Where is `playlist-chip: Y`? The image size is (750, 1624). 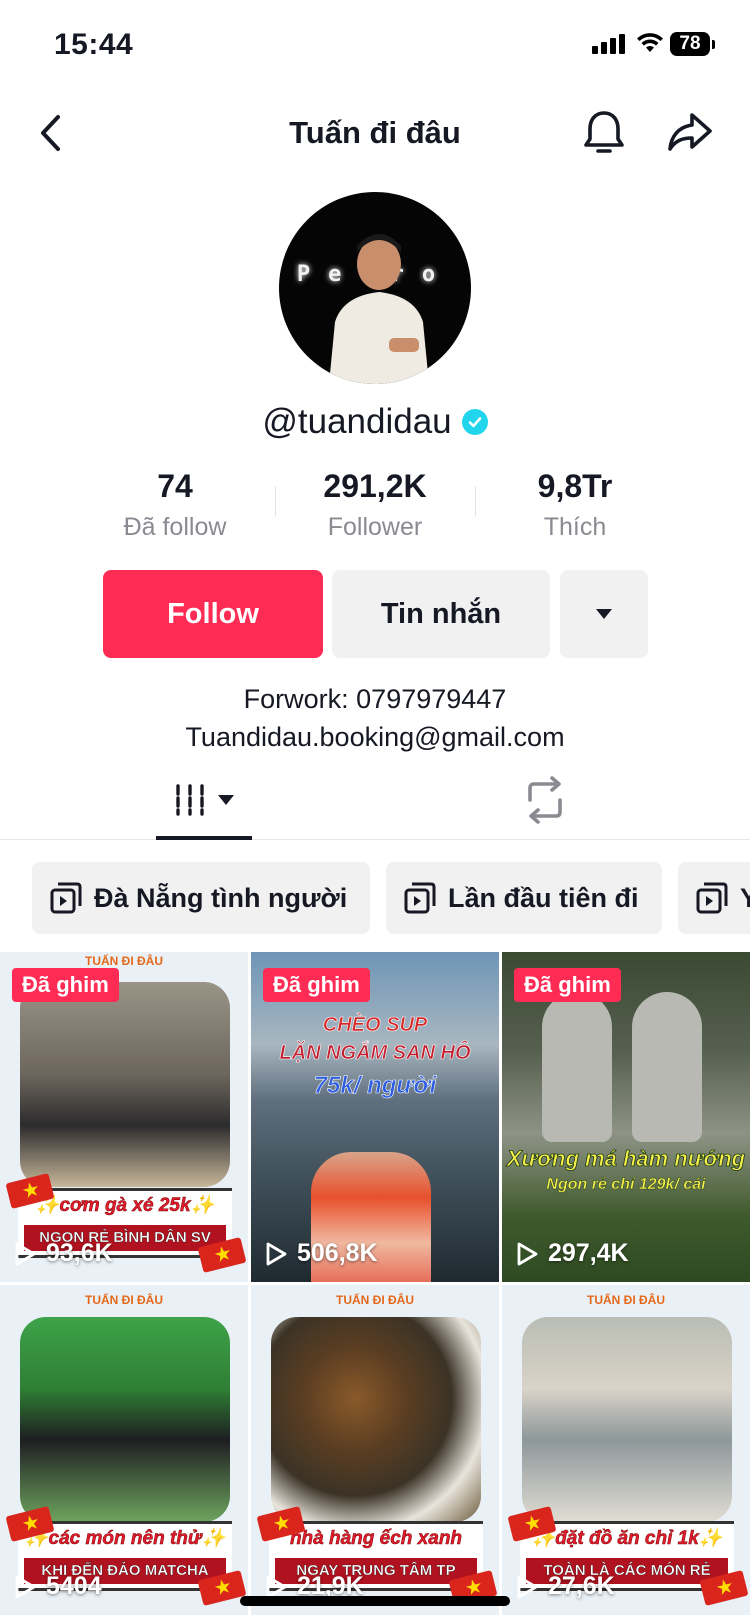
playlist-chip: Y is located at coordinates (714, 898).